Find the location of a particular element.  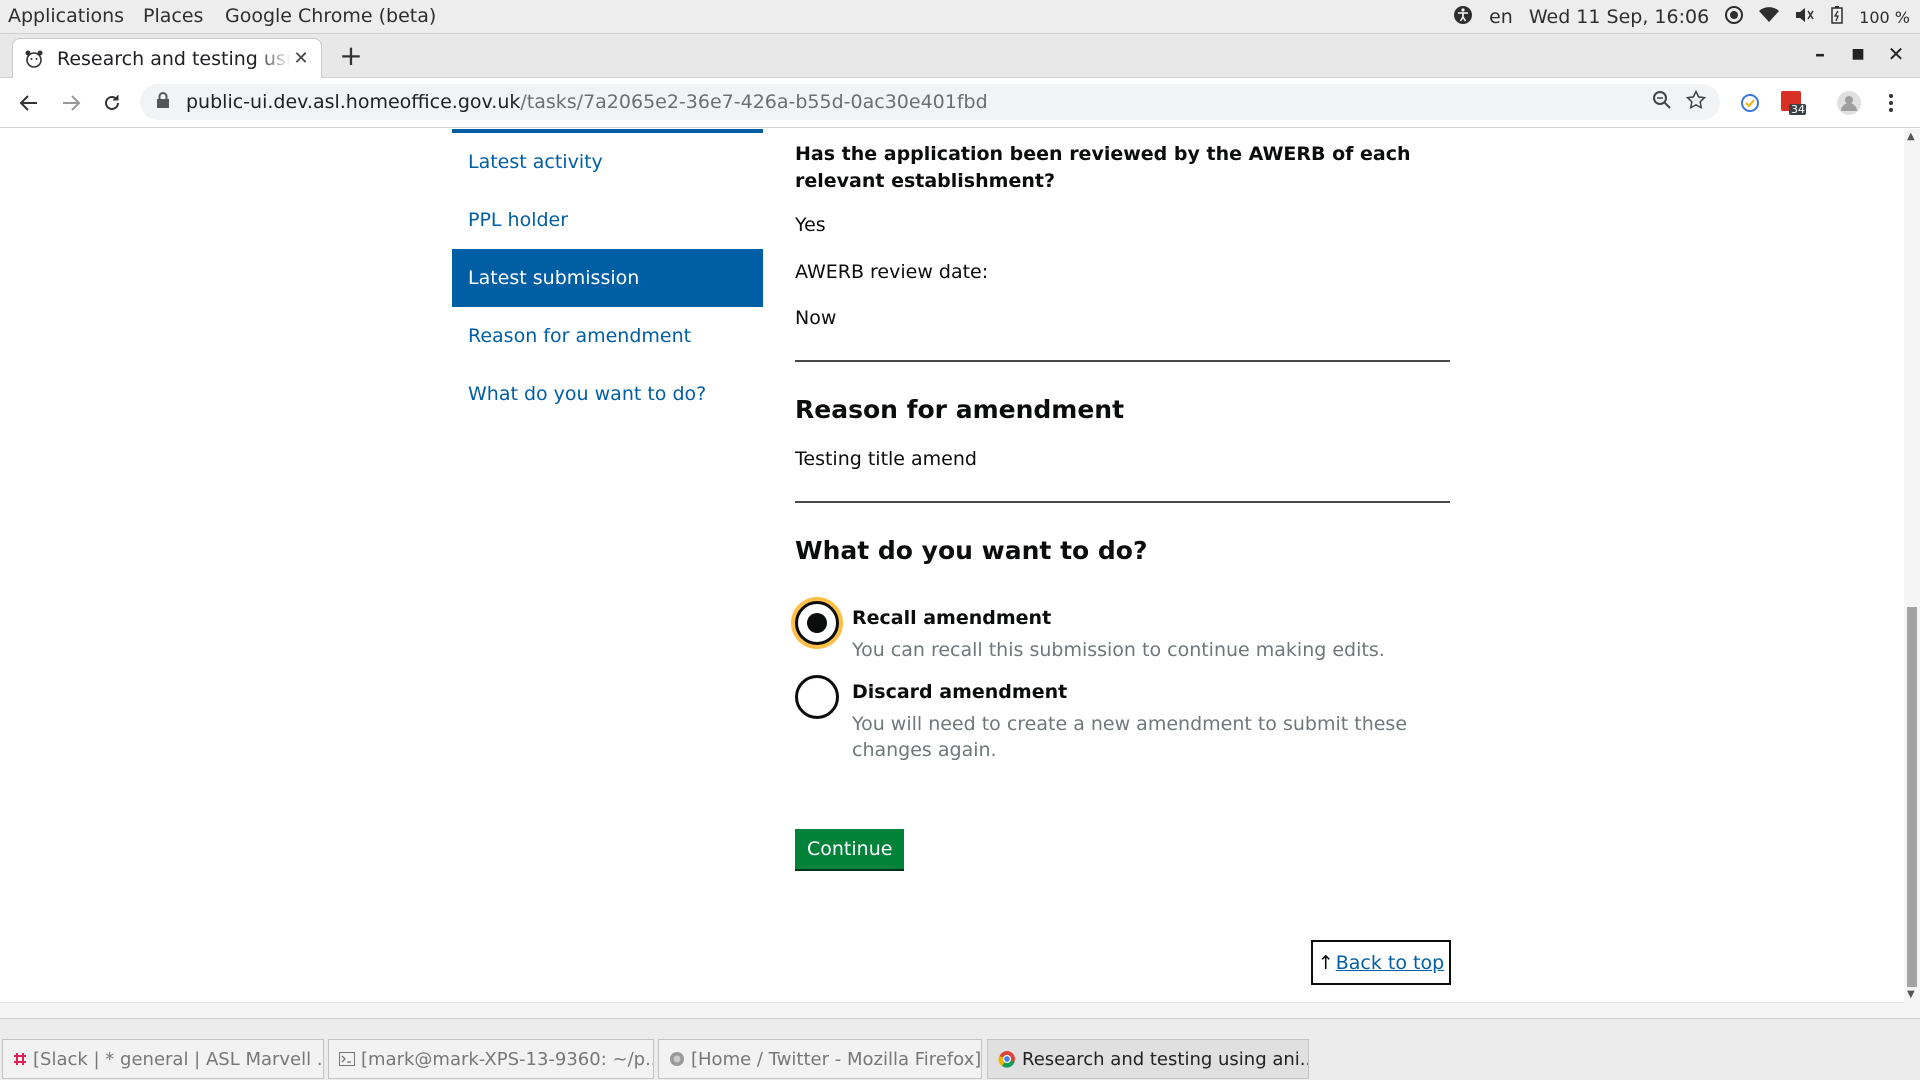

forward-arrow-icon is located at coordinates (71, 103).